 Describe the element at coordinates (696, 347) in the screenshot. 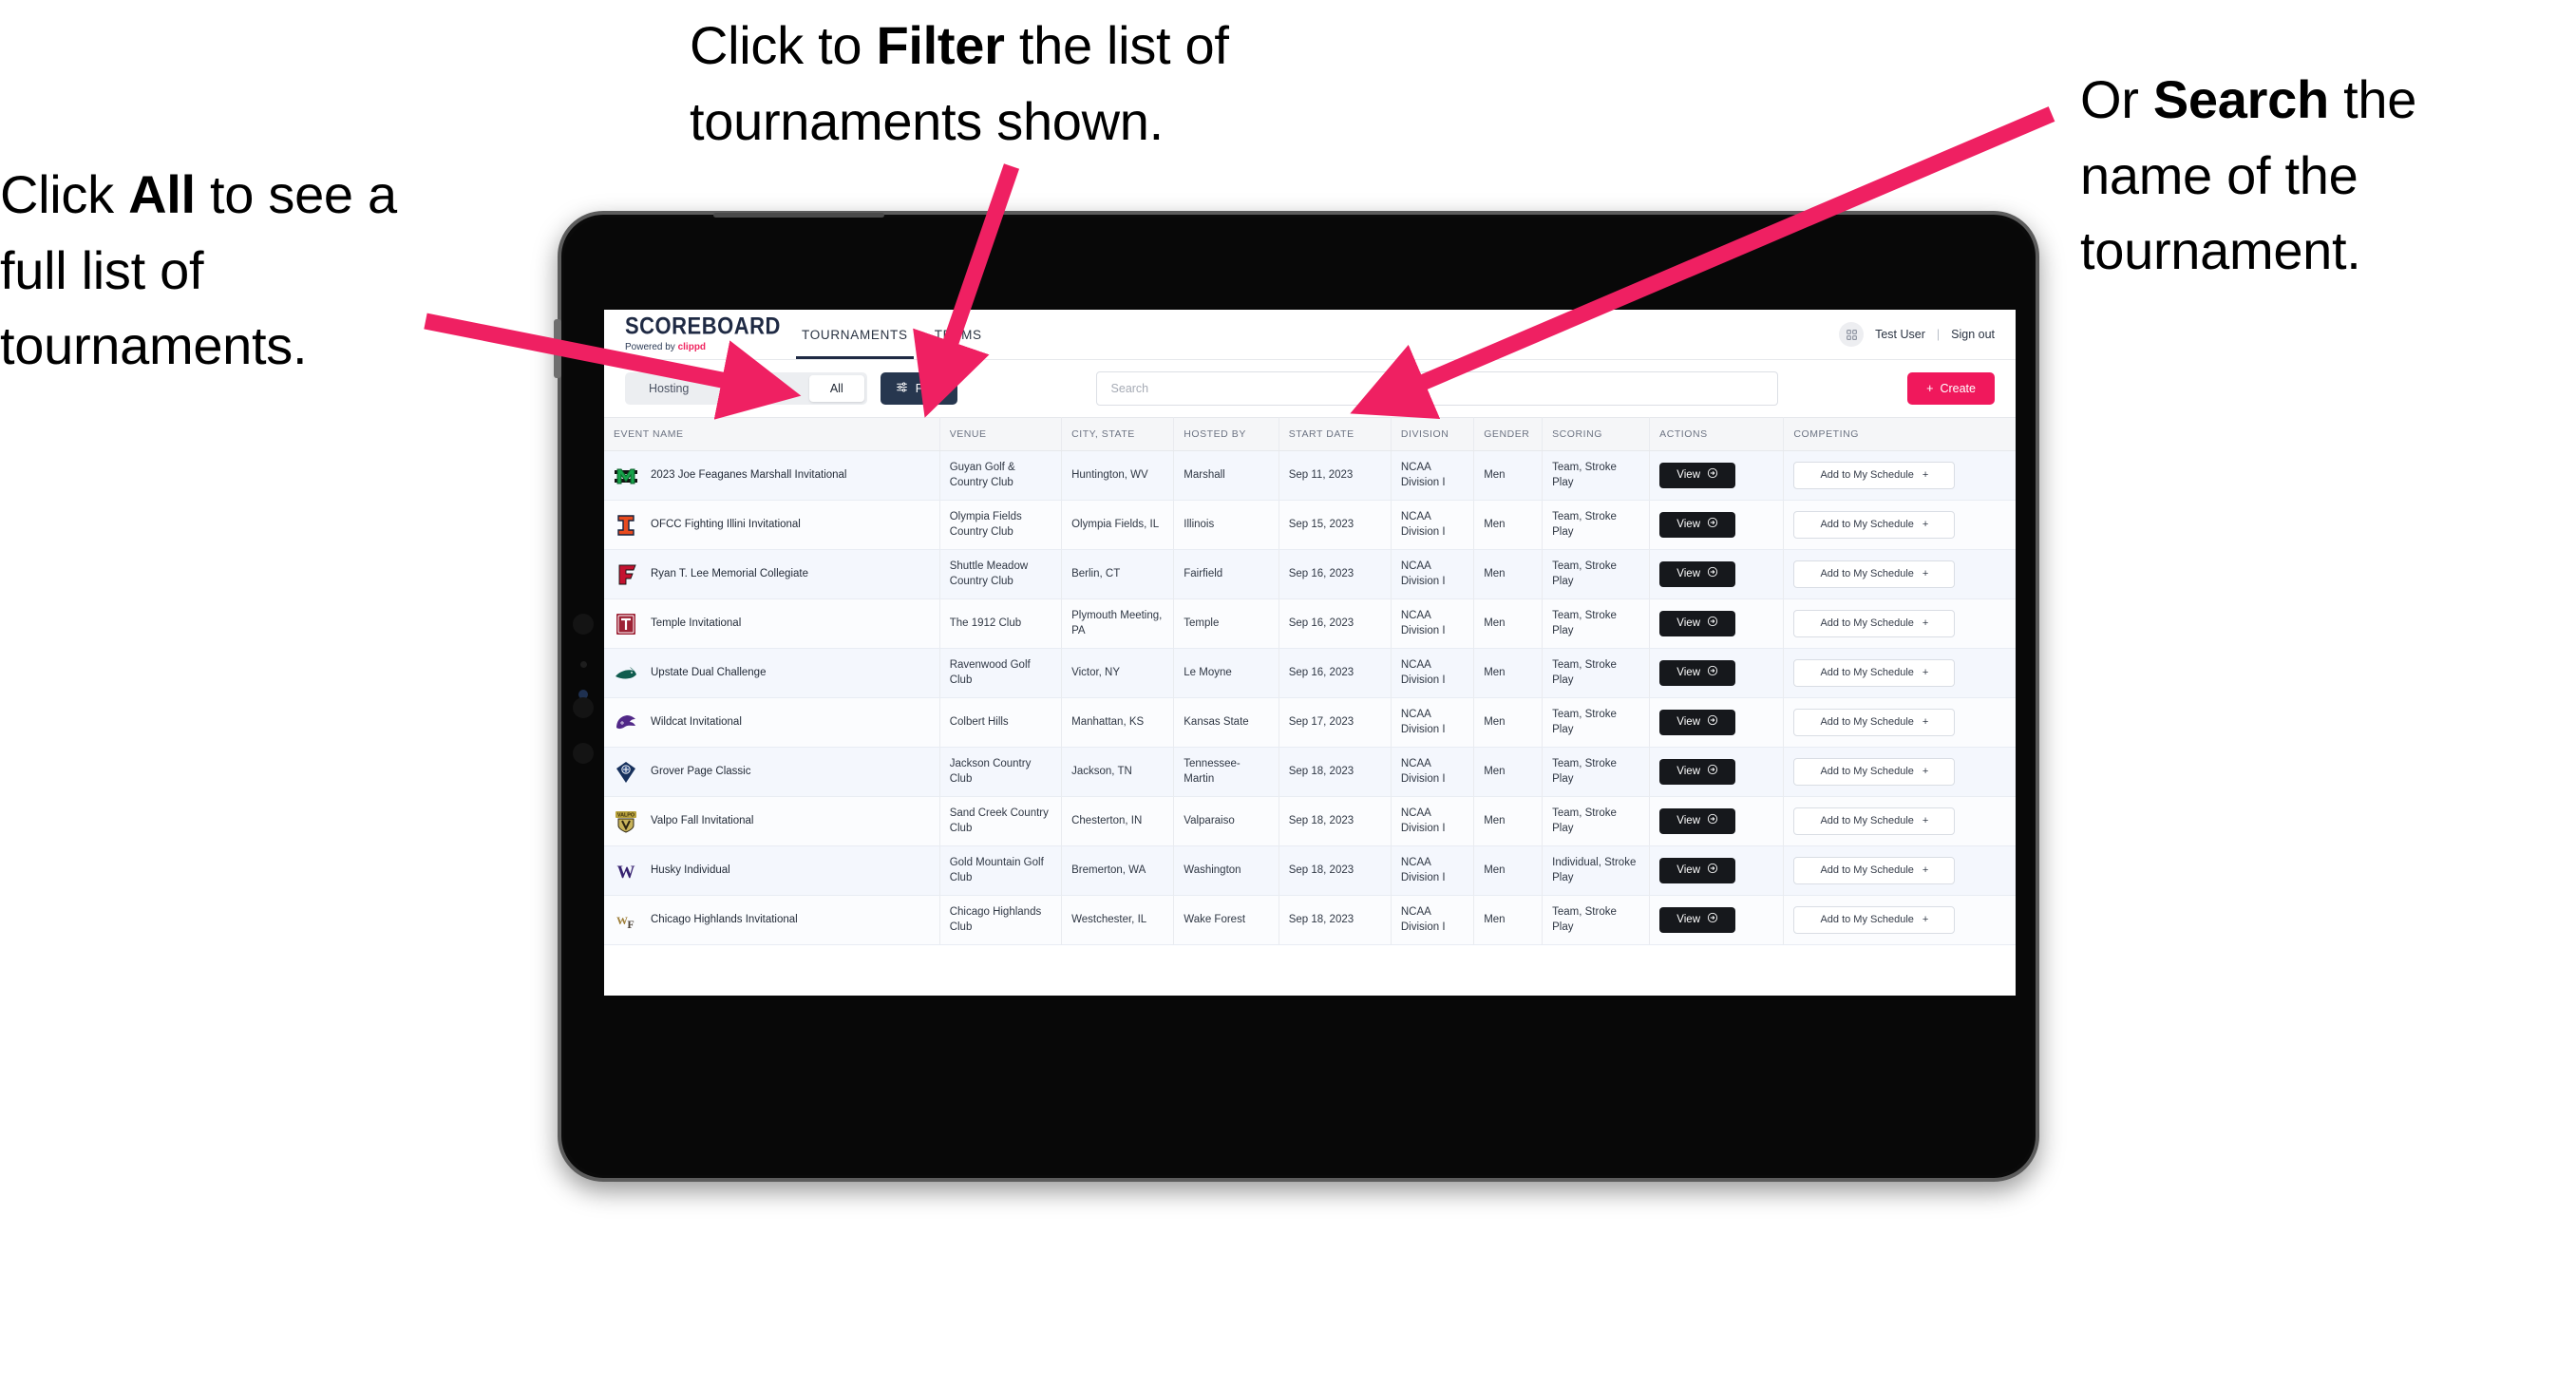

I see `brand-tagline: Powered by clippd` at that location.